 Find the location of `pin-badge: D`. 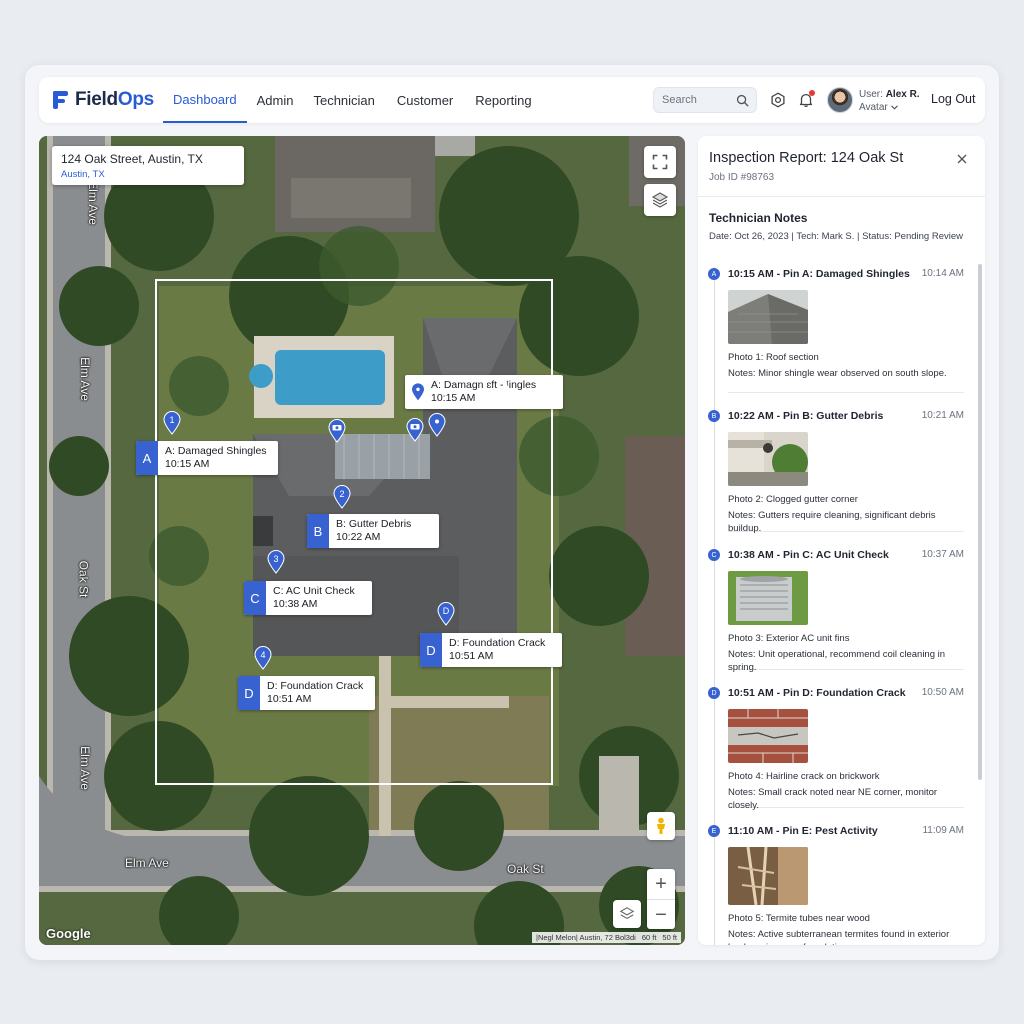

pin-badge: D is located at coordinates (714, 693).